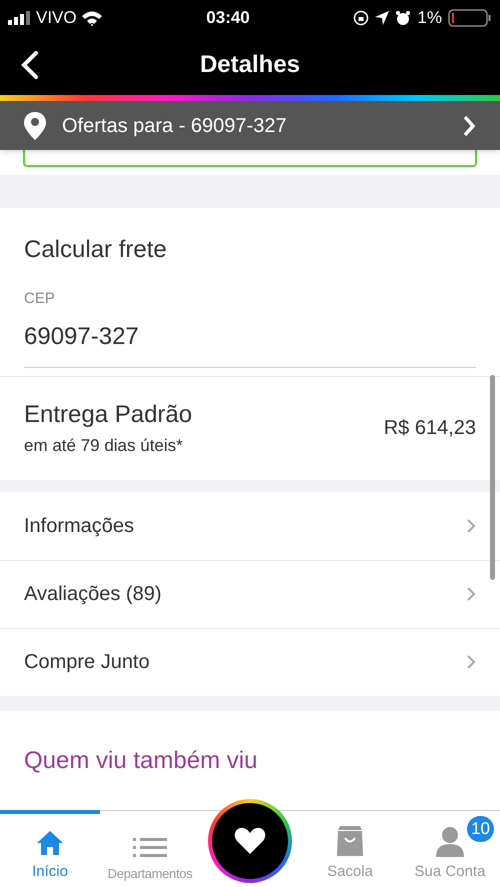 This screenshot has width=500, height=887. Describe the element at coordinates (50, 842) in the screenshot. I see `home-icon` at that location.